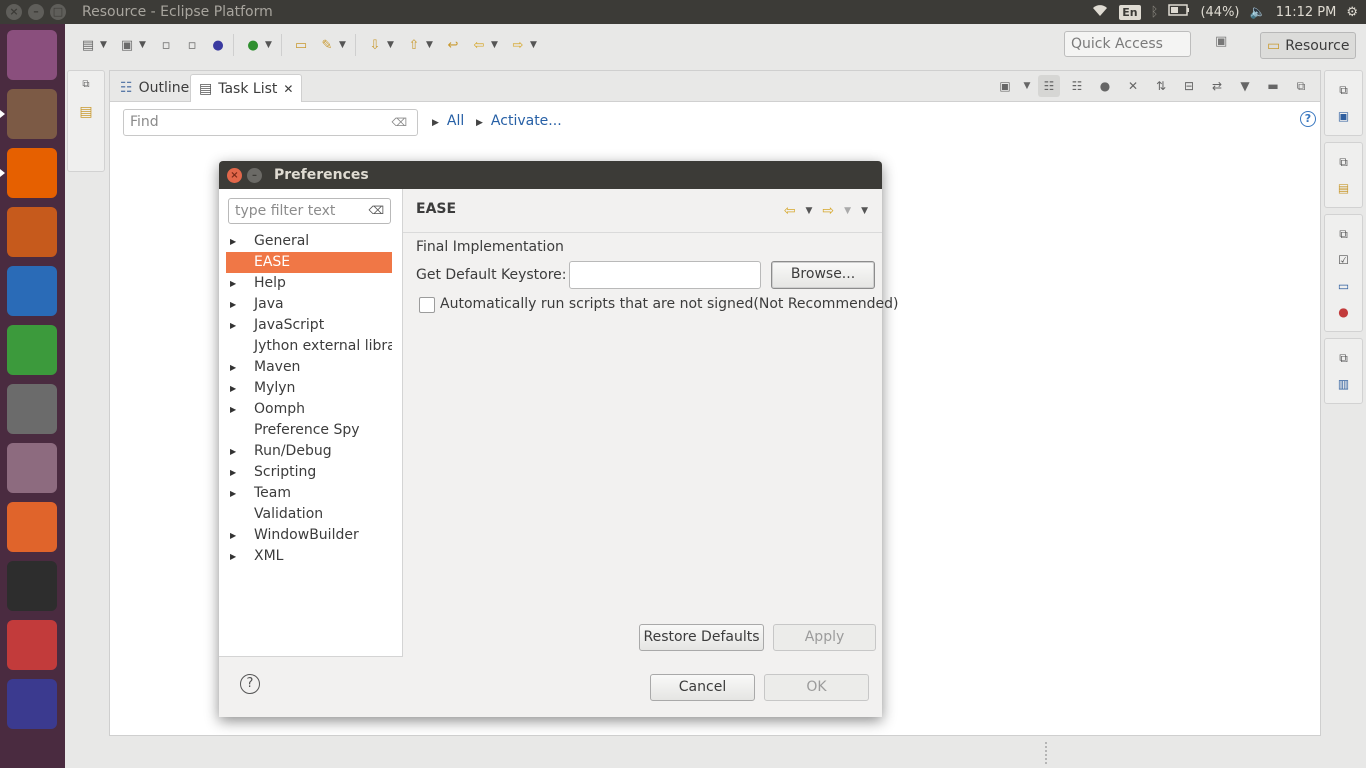 The width and height of the screenshot is (1366, 768). I want to click on categorized-icon: ☷, so click(1049, 86).